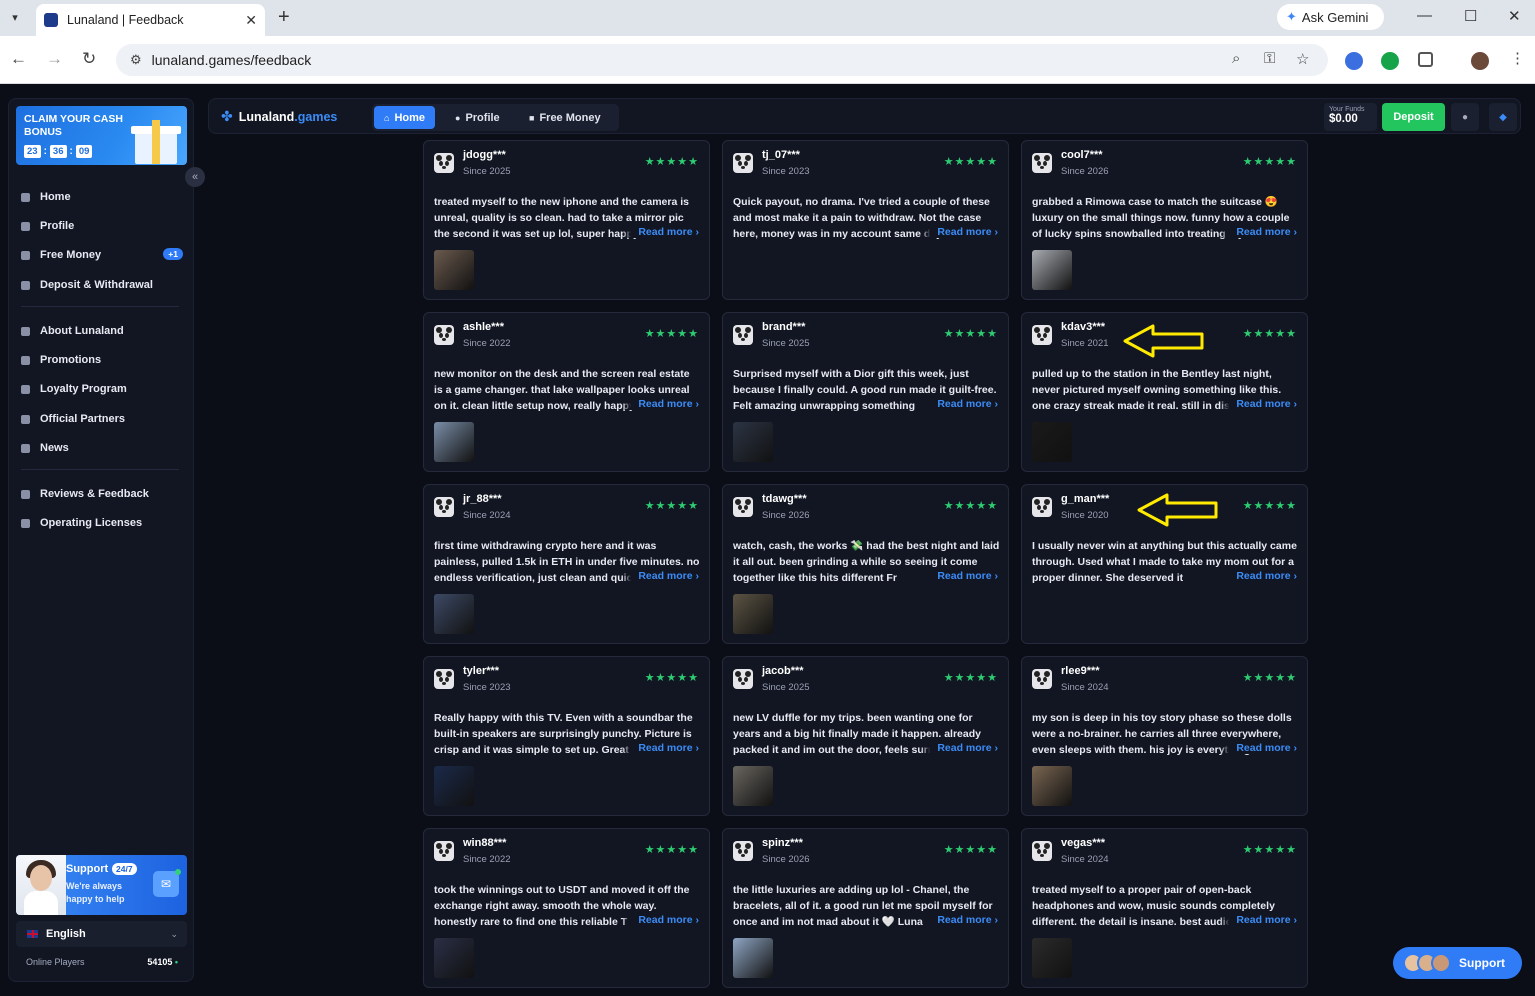  Describe the element at coordinates (1390, 61) in the screenshot. I see `grammarly-icon` at that location.